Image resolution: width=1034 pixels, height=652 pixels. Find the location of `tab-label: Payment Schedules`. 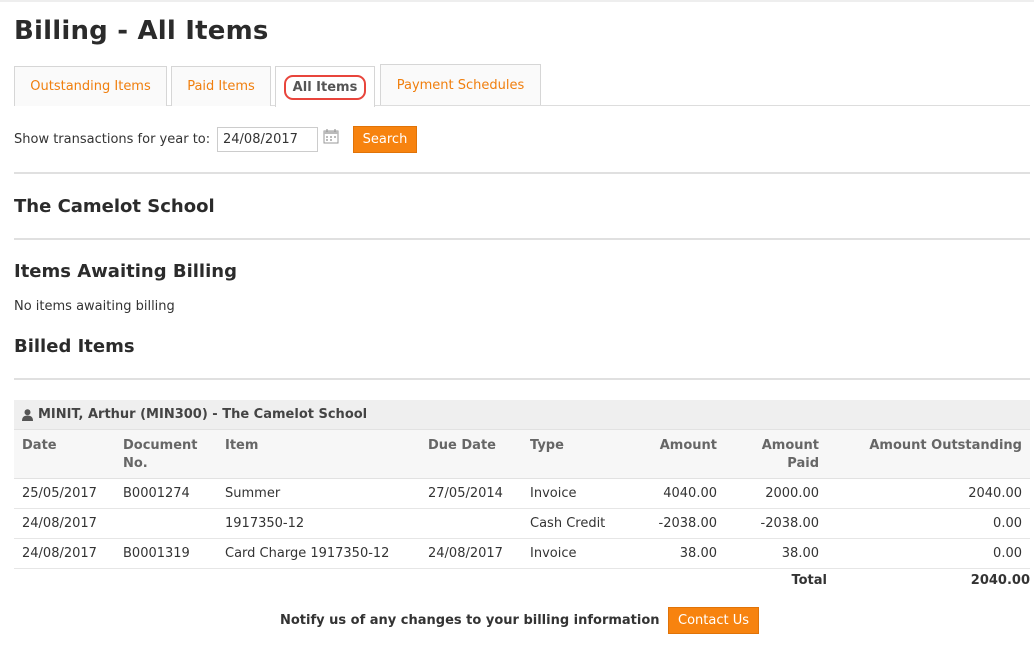

tab-label: Payment Schedules is located at coordinates (460, 85).